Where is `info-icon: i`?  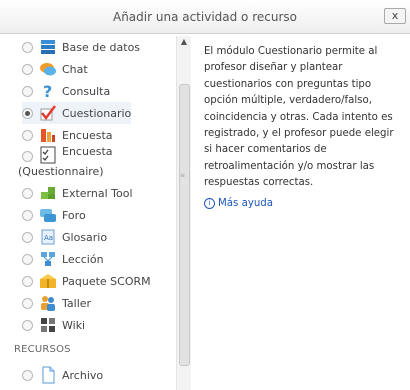 info-icon: i is located at coordinates (209, 203).